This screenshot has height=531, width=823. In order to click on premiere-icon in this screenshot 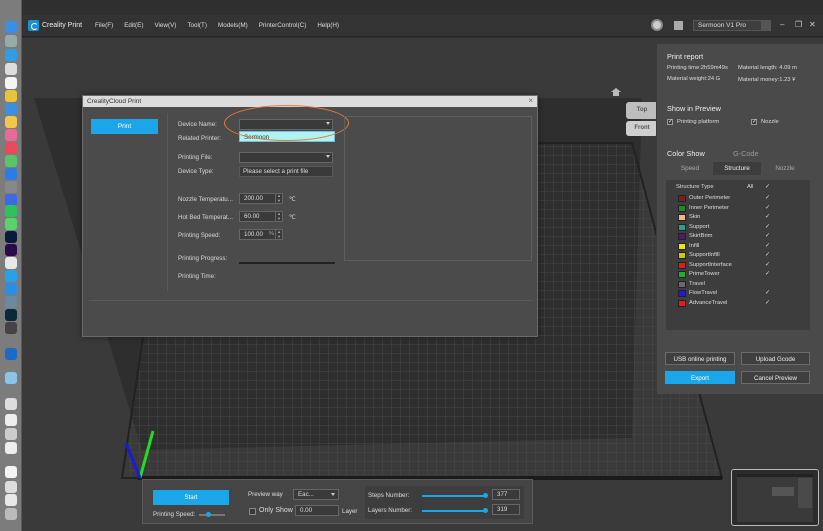, I will do `click(11, 250)`.